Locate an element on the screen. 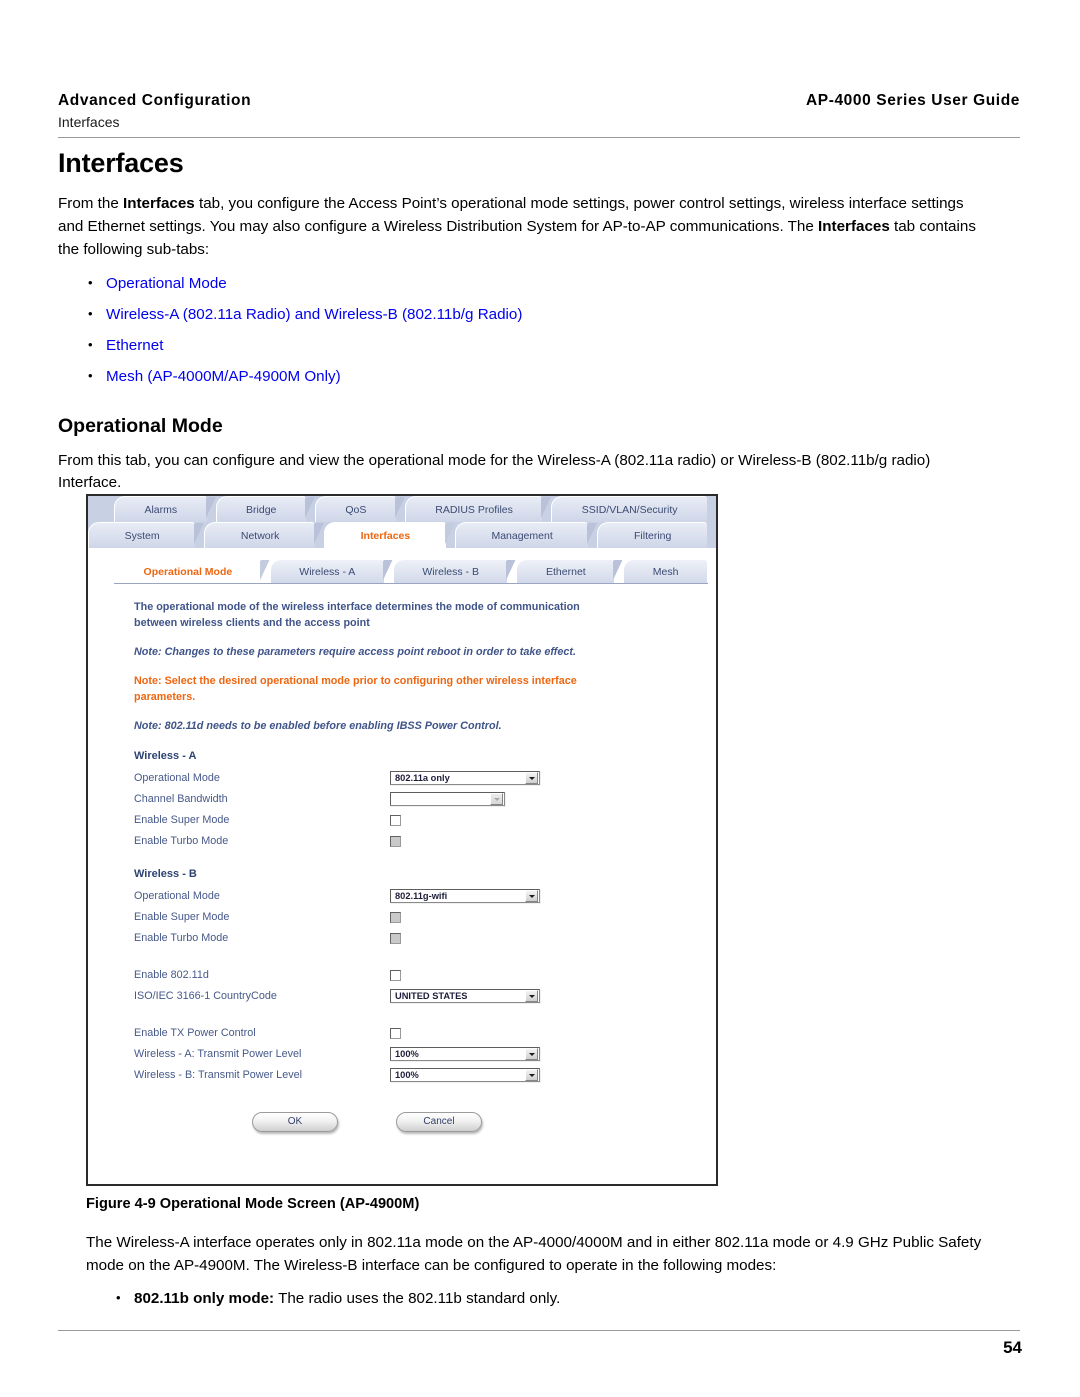  row-wireless-a-turbo-mode: Enable Turbo Mode is located at coordinates (425, 841).